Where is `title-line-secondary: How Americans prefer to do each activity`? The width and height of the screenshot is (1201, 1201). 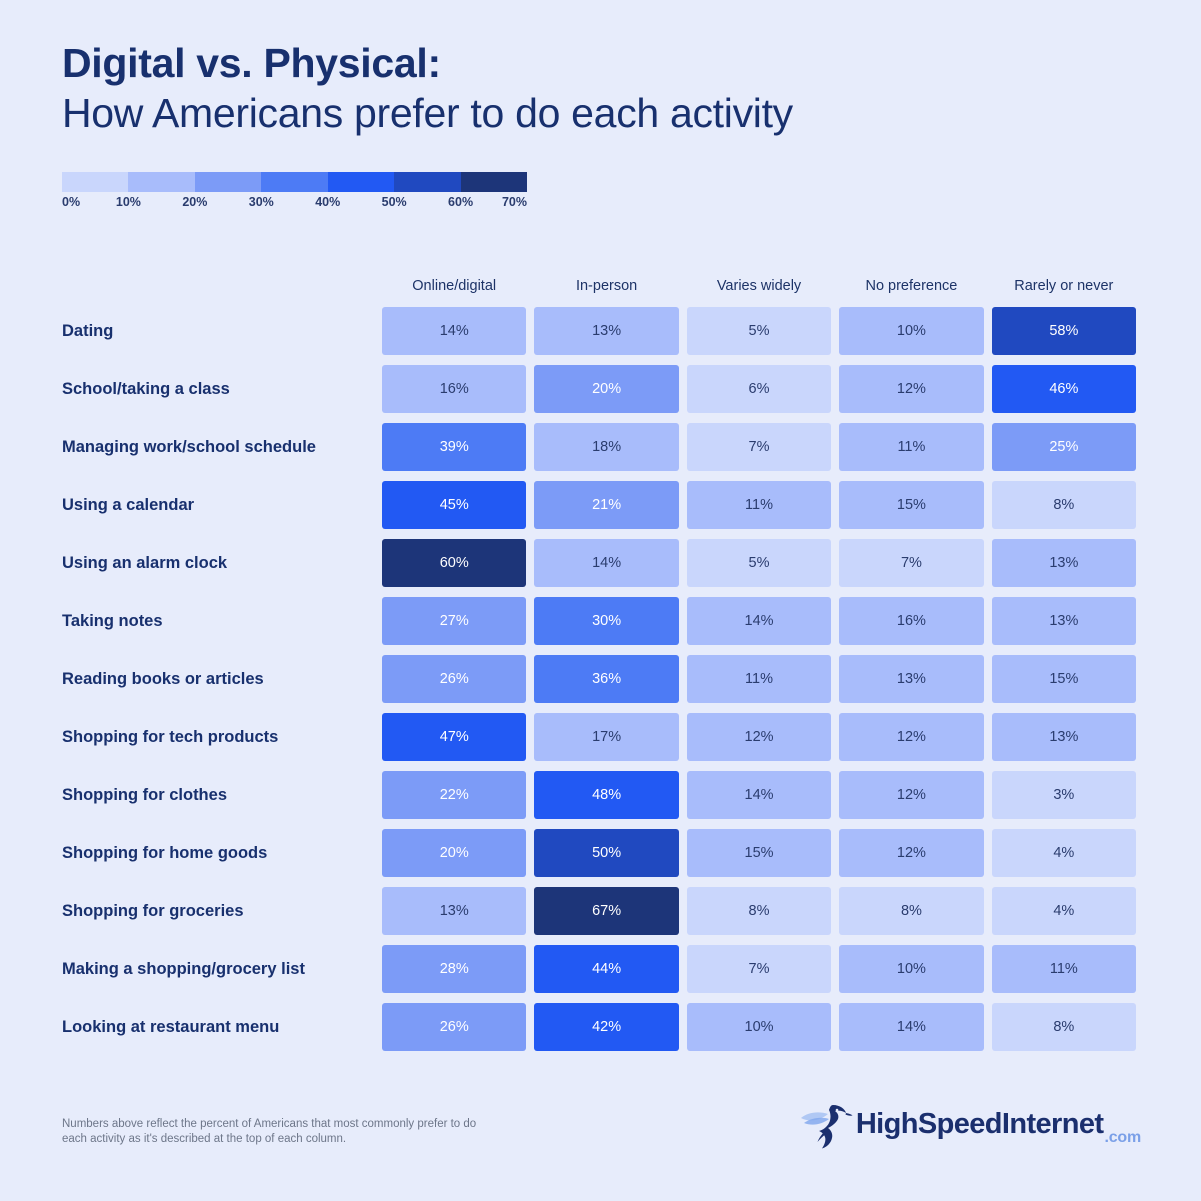 title-line-secondary: How Americans prefer to do each activity is located at coordinates (427, 113).